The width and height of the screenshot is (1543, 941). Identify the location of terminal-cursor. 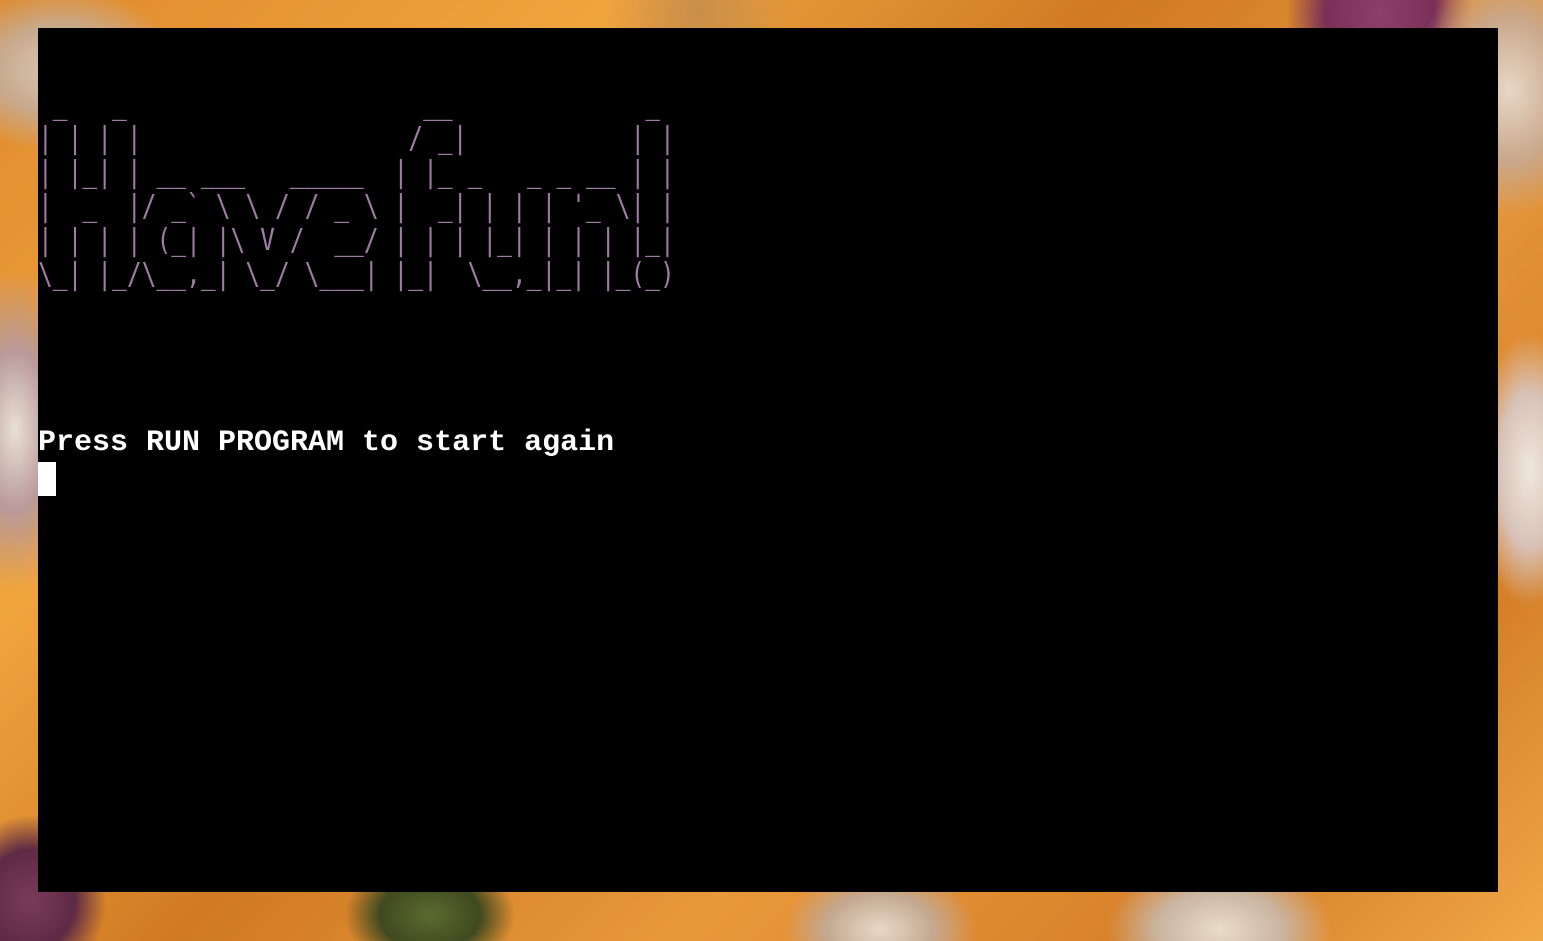
(47, 479).